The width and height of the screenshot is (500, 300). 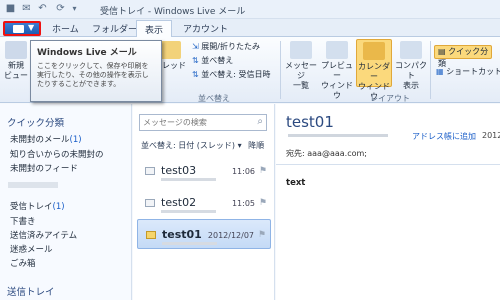 I want to click on new-message-icon: ✉, so click(x=26, y=9).